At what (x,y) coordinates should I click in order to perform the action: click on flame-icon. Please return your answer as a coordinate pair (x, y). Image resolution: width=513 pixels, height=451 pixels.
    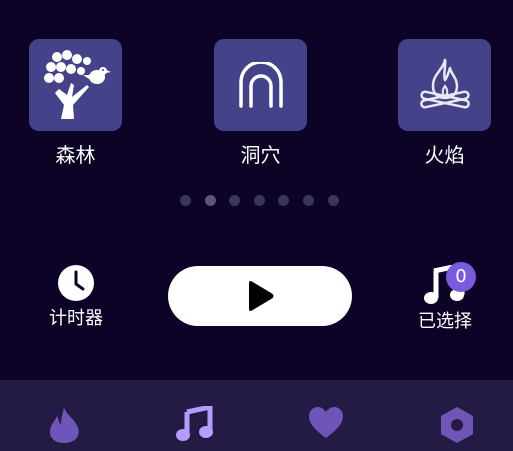
    Looking at the image, I should click on (64, 425).